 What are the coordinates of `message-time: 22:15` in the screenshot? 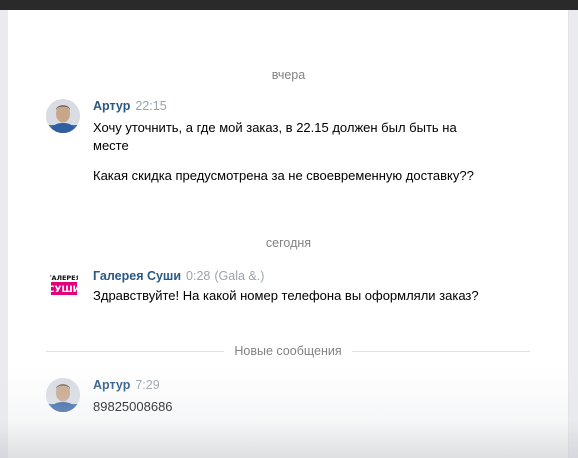 It's located at (150, 106).